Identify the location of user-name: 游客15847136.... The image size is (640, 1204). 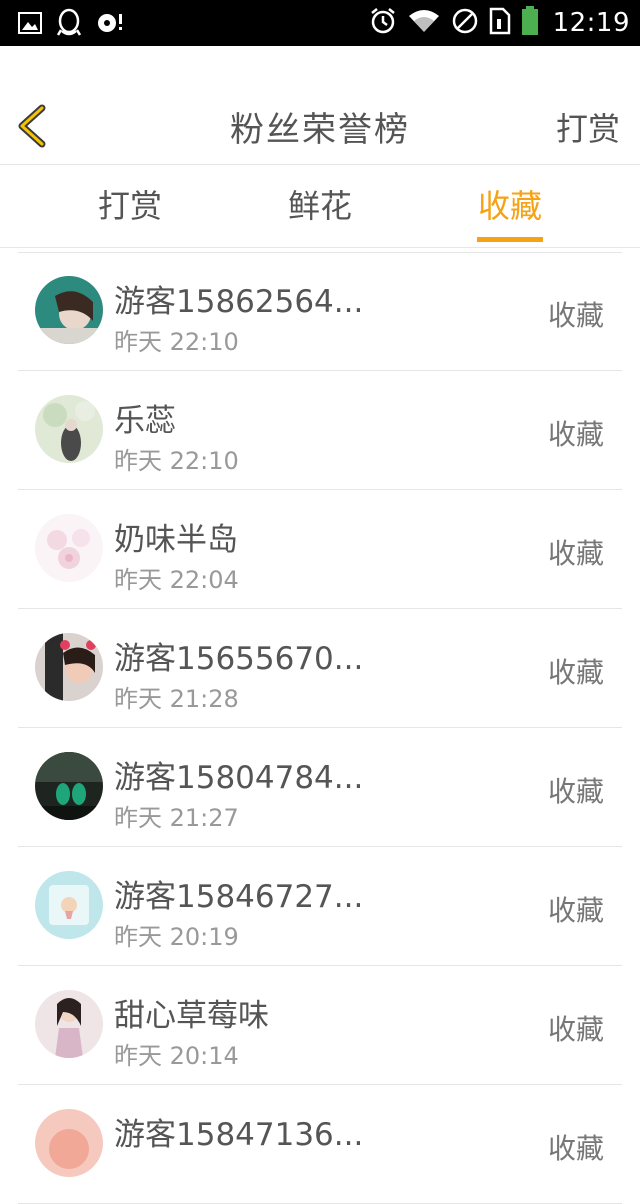
(239, 1135).